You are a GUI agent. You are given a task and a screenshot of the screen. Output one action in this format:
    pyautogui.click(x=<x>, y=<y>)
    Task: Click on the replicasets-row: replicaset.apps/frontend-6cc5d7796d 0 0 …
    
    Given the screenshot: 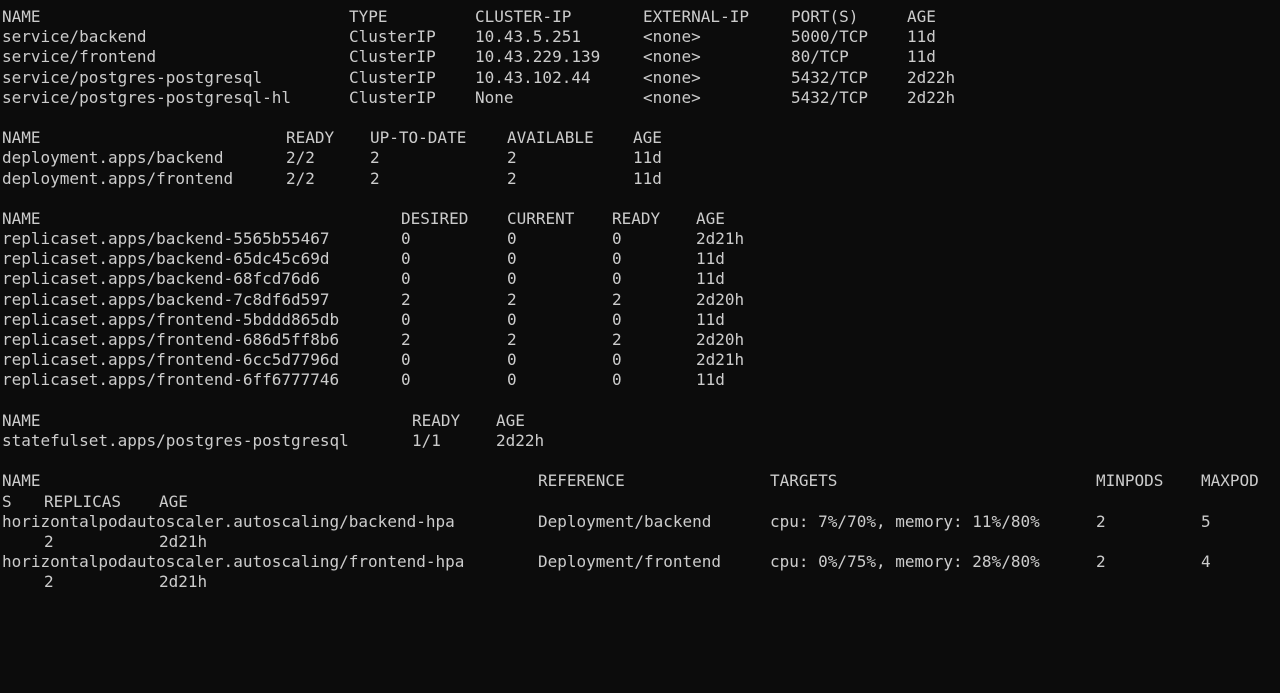 What is the action you would take?
    pyautogui.click(x=640, y=360)
    